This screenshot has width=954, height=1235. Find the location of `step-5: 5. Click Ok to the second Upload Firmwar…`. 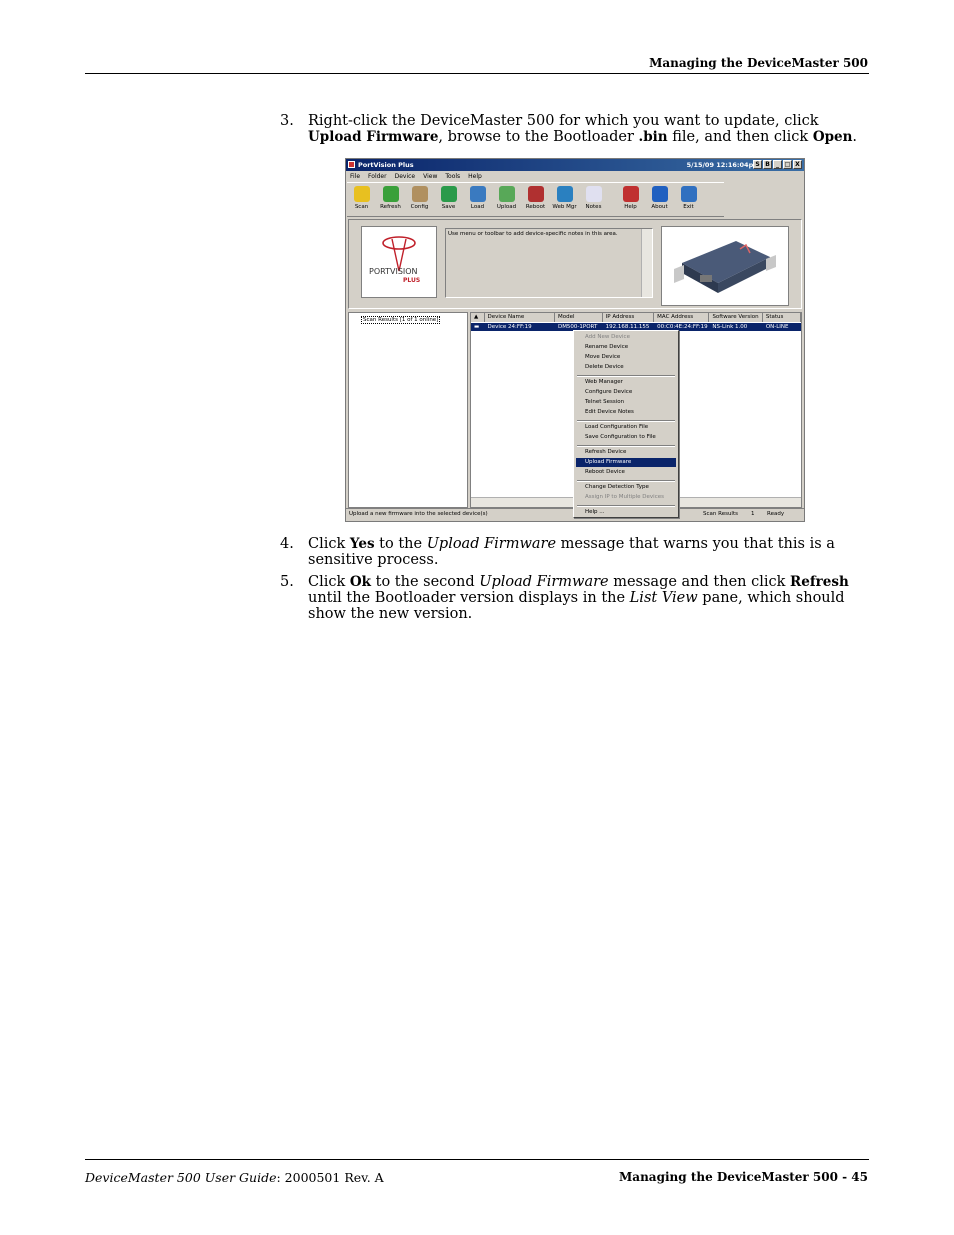

step-5: 5. Click Ok to the second Upload Firmwar… is located at coordinates (575, 599).